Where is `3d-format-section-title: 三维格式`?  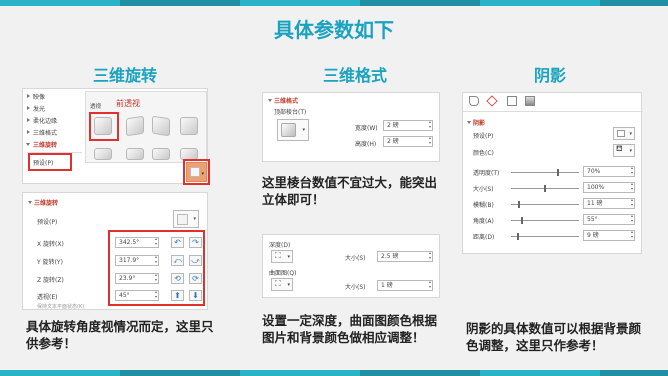 3d-format-section-title: 三维格式 is located at coordinates (286, 101).